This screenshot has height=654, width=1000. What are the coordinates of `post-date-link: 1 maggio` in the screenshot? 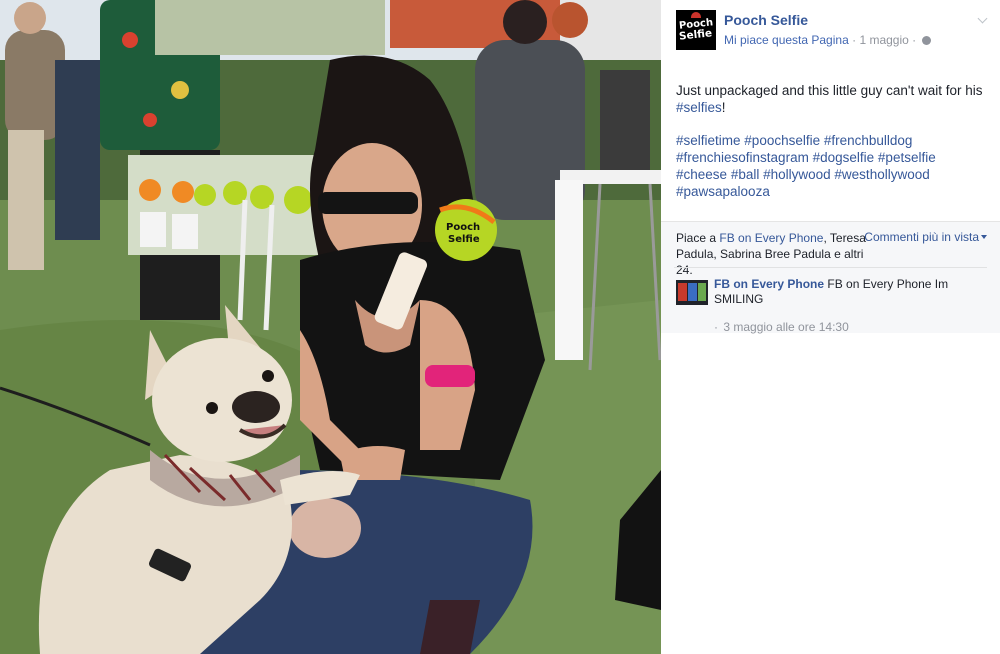 It's located at (883, 40).